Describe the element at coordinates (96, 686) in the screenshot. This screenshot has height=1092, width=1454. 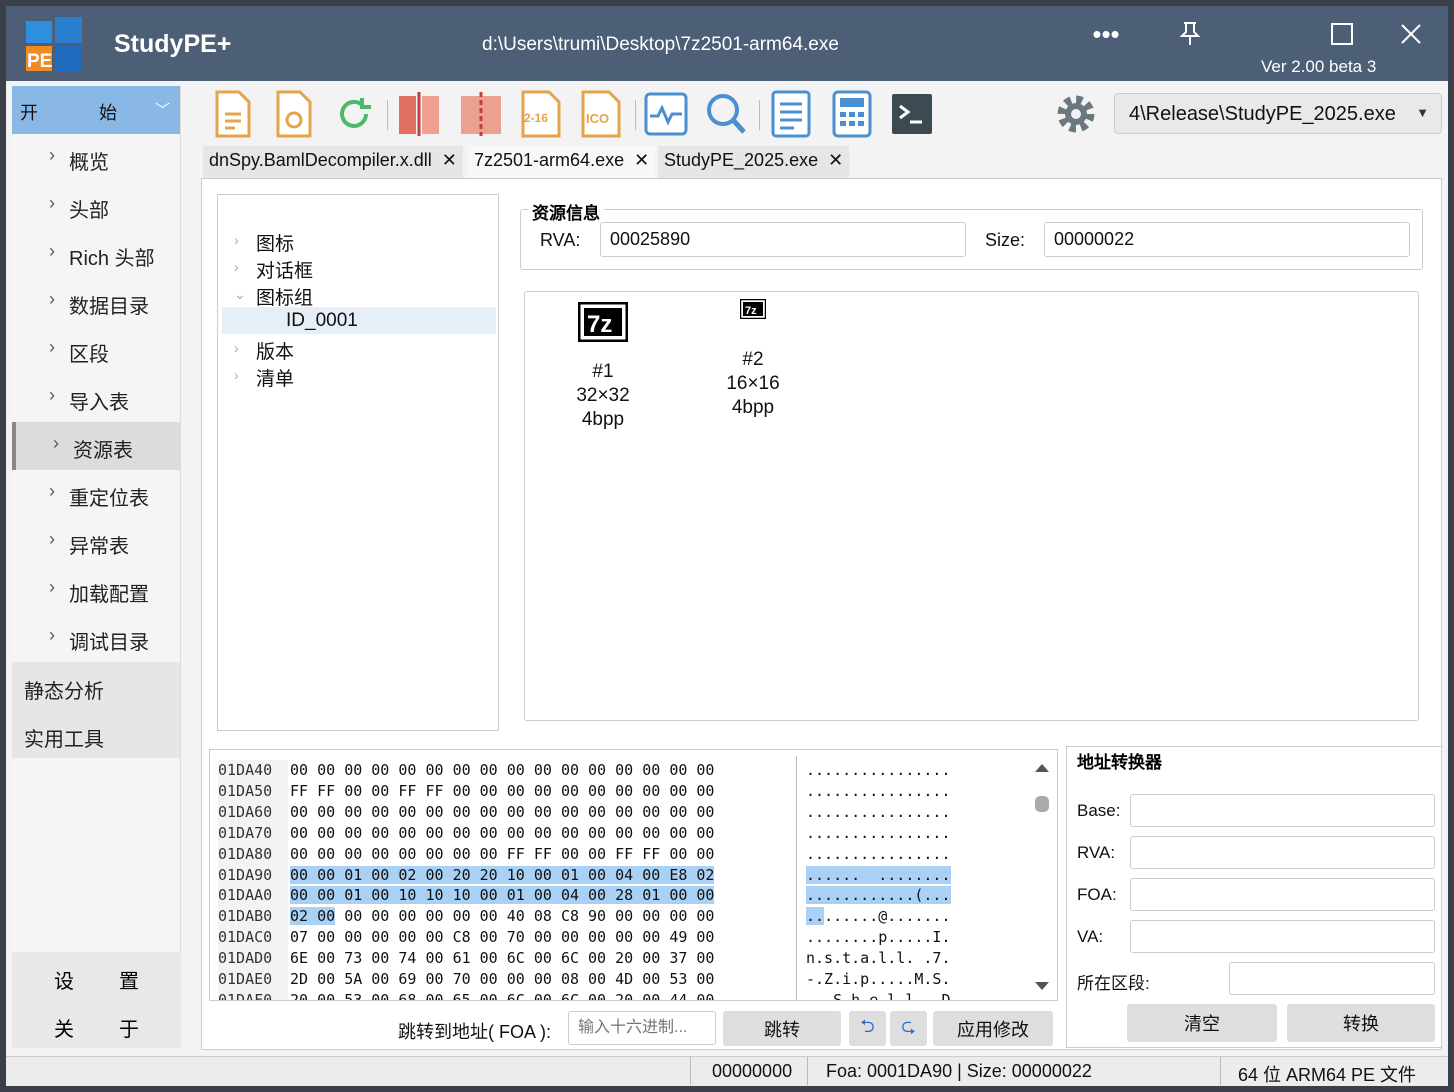
I see `sidebar-section-static-analysis: 静态分析` at that location.